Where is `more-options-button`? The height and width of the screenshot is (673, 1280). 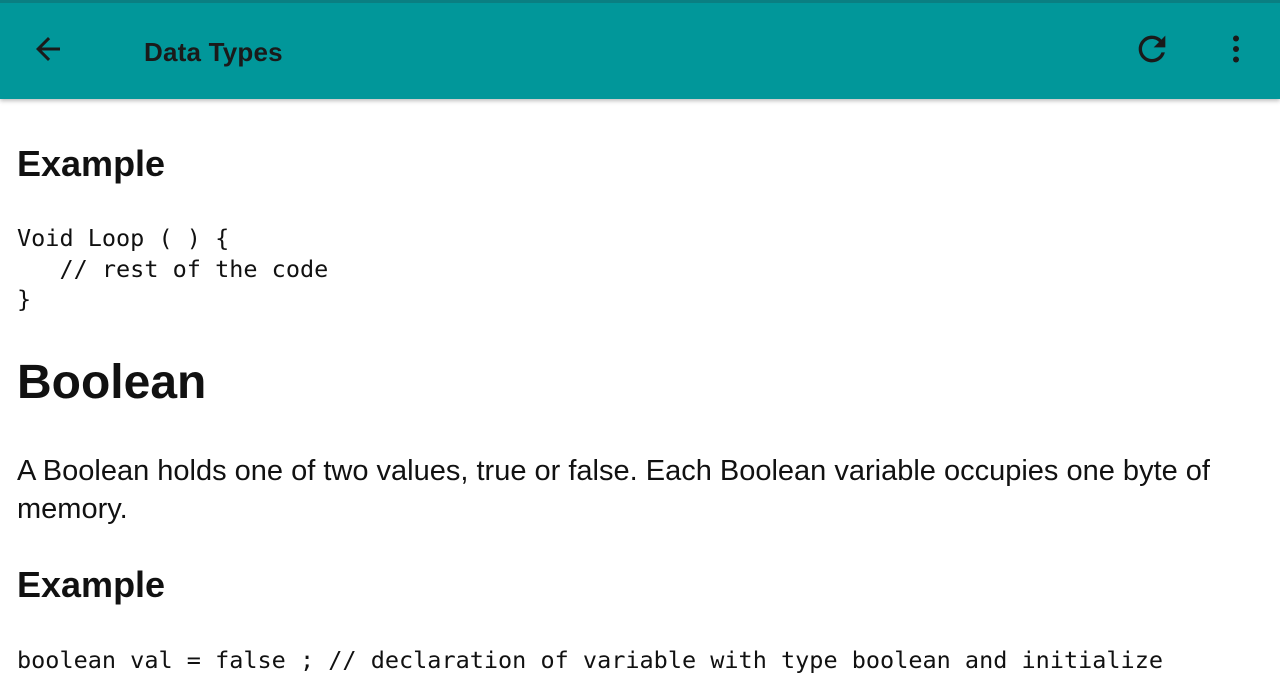 more-options-button is located at coordinates (1236, 51).